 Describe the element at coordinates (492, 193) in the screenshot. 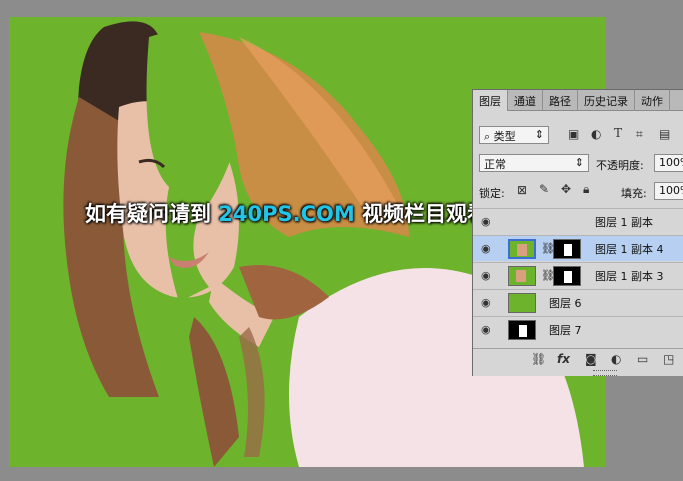

I see `lock-label: 锁定:` at that location.